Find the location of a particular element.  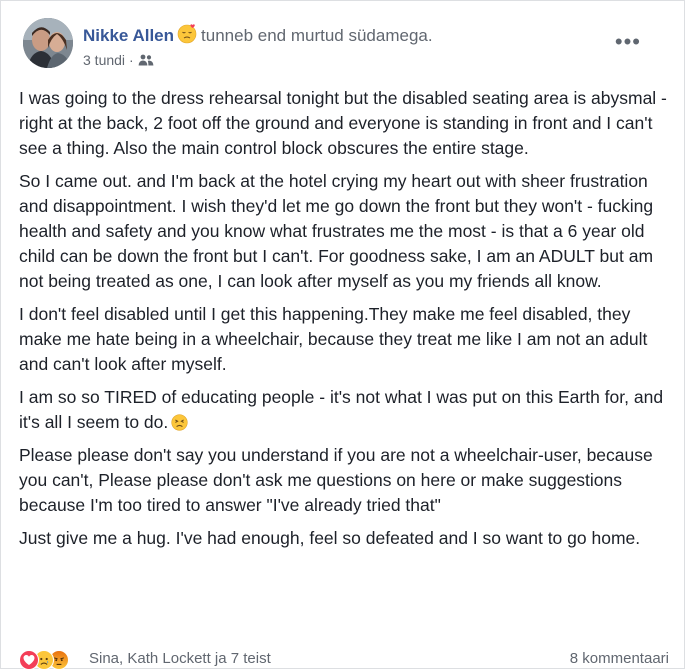

author-name: Nikke Allen is located at coordinates (128, 35).